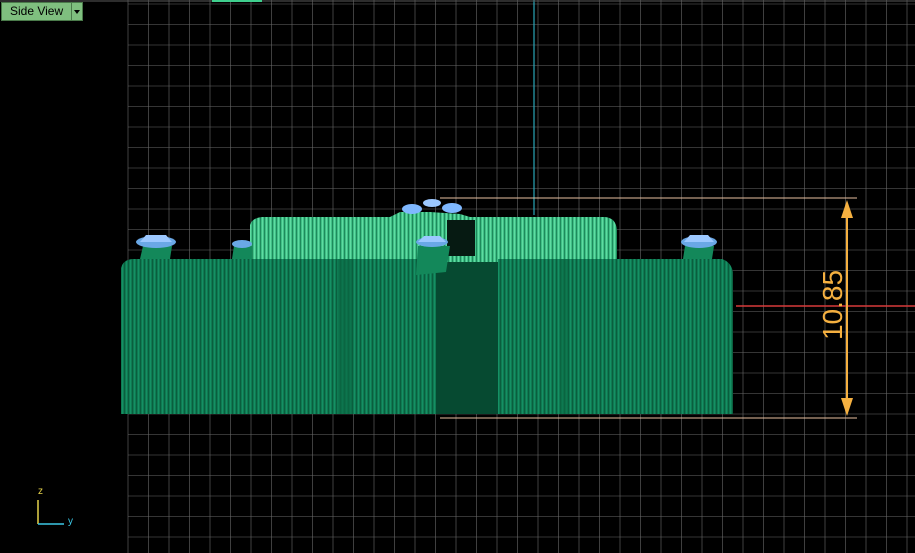 This screenshot has height=553, width=915. Describe the element at coordinates (50, 512) in the screenshot. I see `axis-triad` at that location.